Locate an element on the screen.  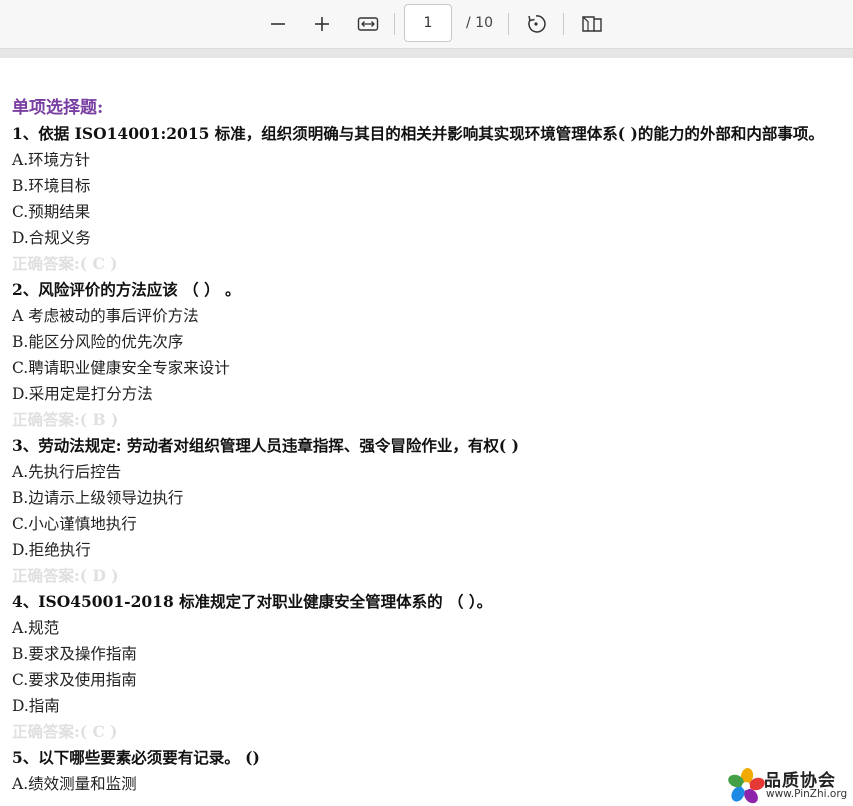
fit-width-icon is located at coordinates (368, 24).